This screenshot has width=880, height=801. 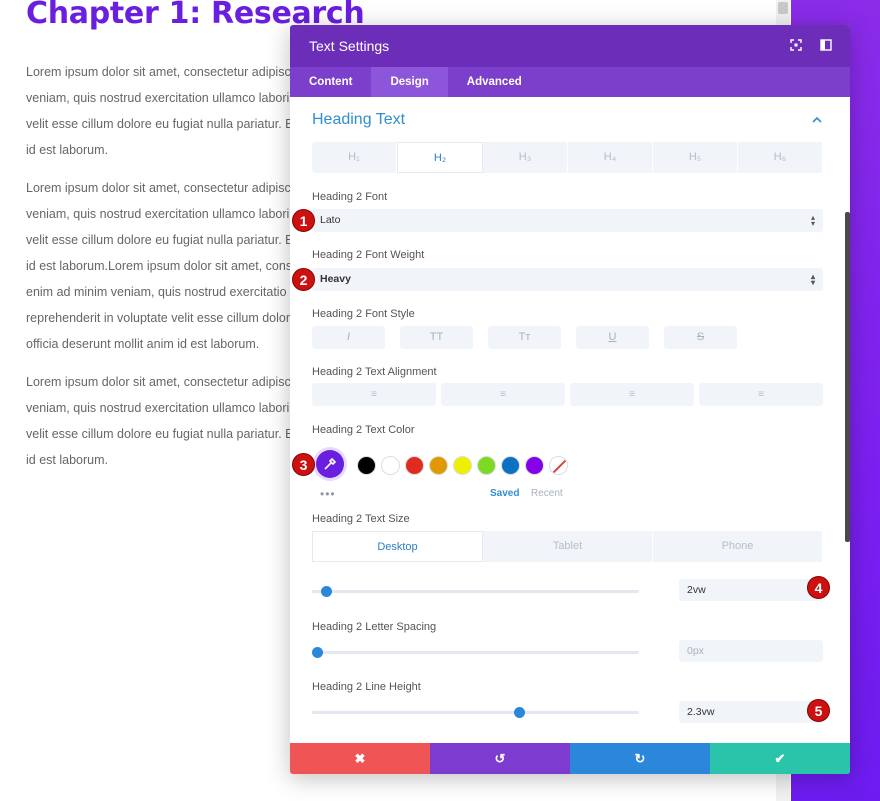 I want to click on text-size-slider, so click(x=475, y=591).